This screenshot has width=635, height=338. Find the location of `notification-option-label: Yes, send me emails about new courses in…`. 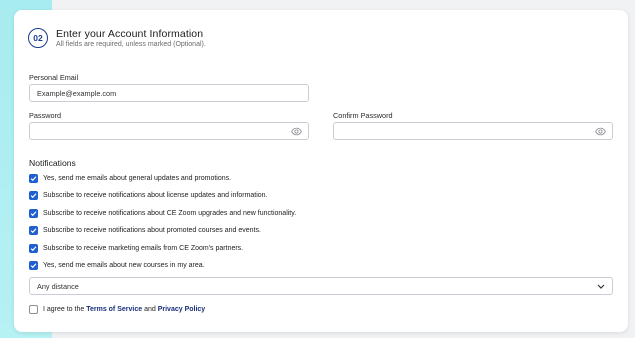

notification-option-label: Yes, send me emails about new courses in… is located at coordinates (124, 265).